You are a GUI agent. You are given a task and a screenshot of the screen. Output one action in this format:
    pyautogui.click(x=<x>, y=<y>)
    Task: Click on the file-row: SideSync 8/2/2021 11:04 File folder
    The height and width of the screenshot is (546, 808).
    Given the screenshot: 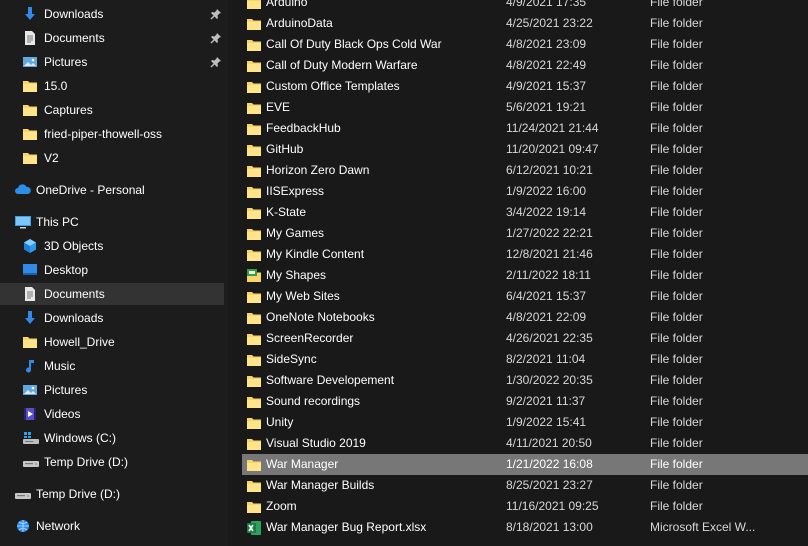 What is the action you would take?
    pyautogui.click(x=518, y=359)
    